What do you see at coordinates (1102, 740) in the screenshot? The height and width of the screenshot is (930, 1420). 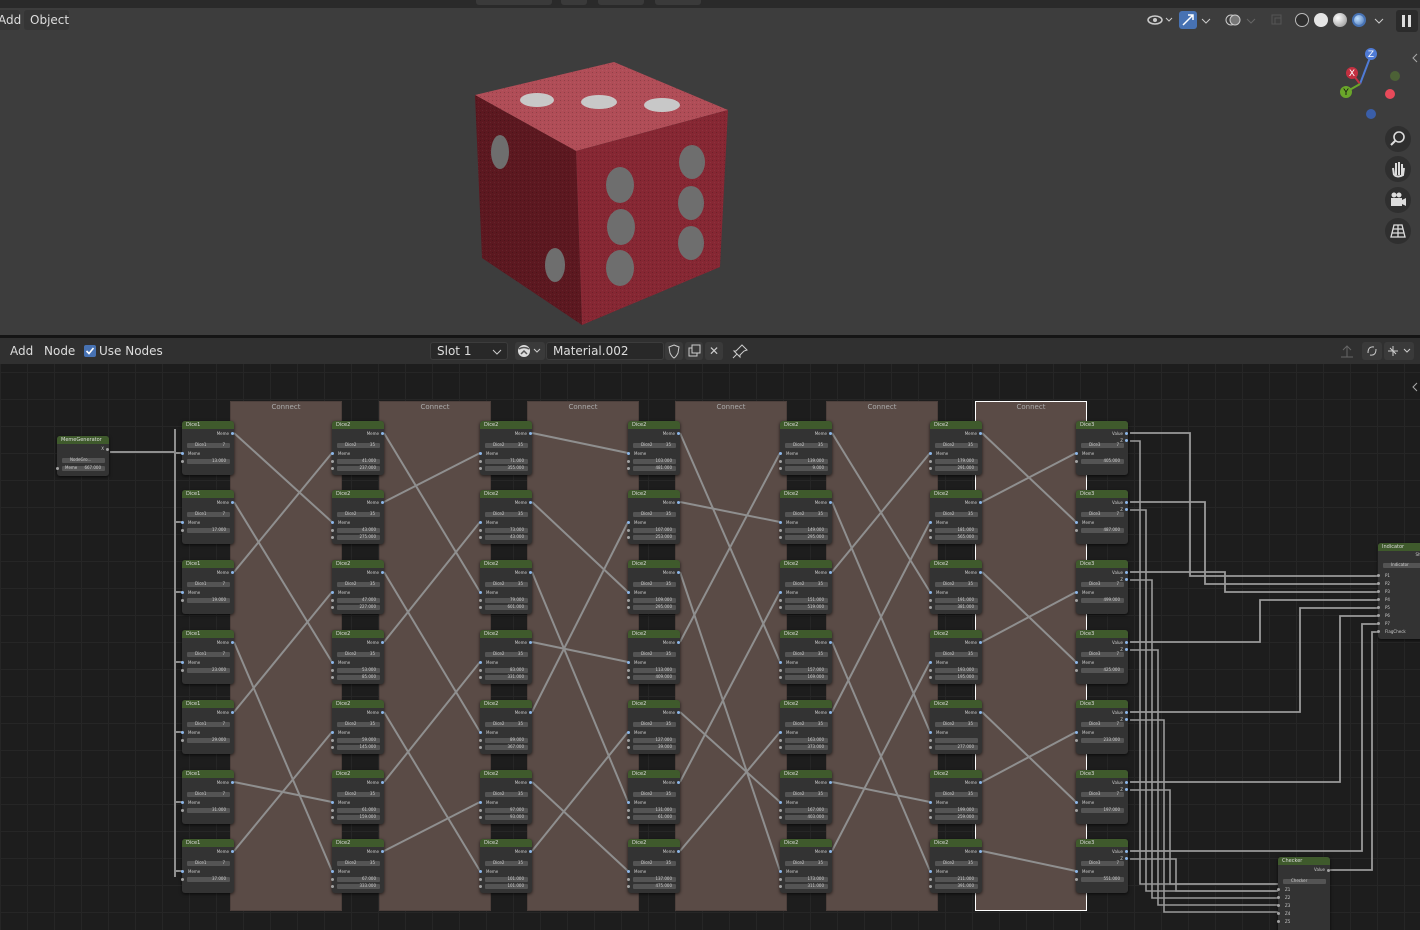 I see `node-value-field-a: 233.000` at bounding box center [1102, 740].